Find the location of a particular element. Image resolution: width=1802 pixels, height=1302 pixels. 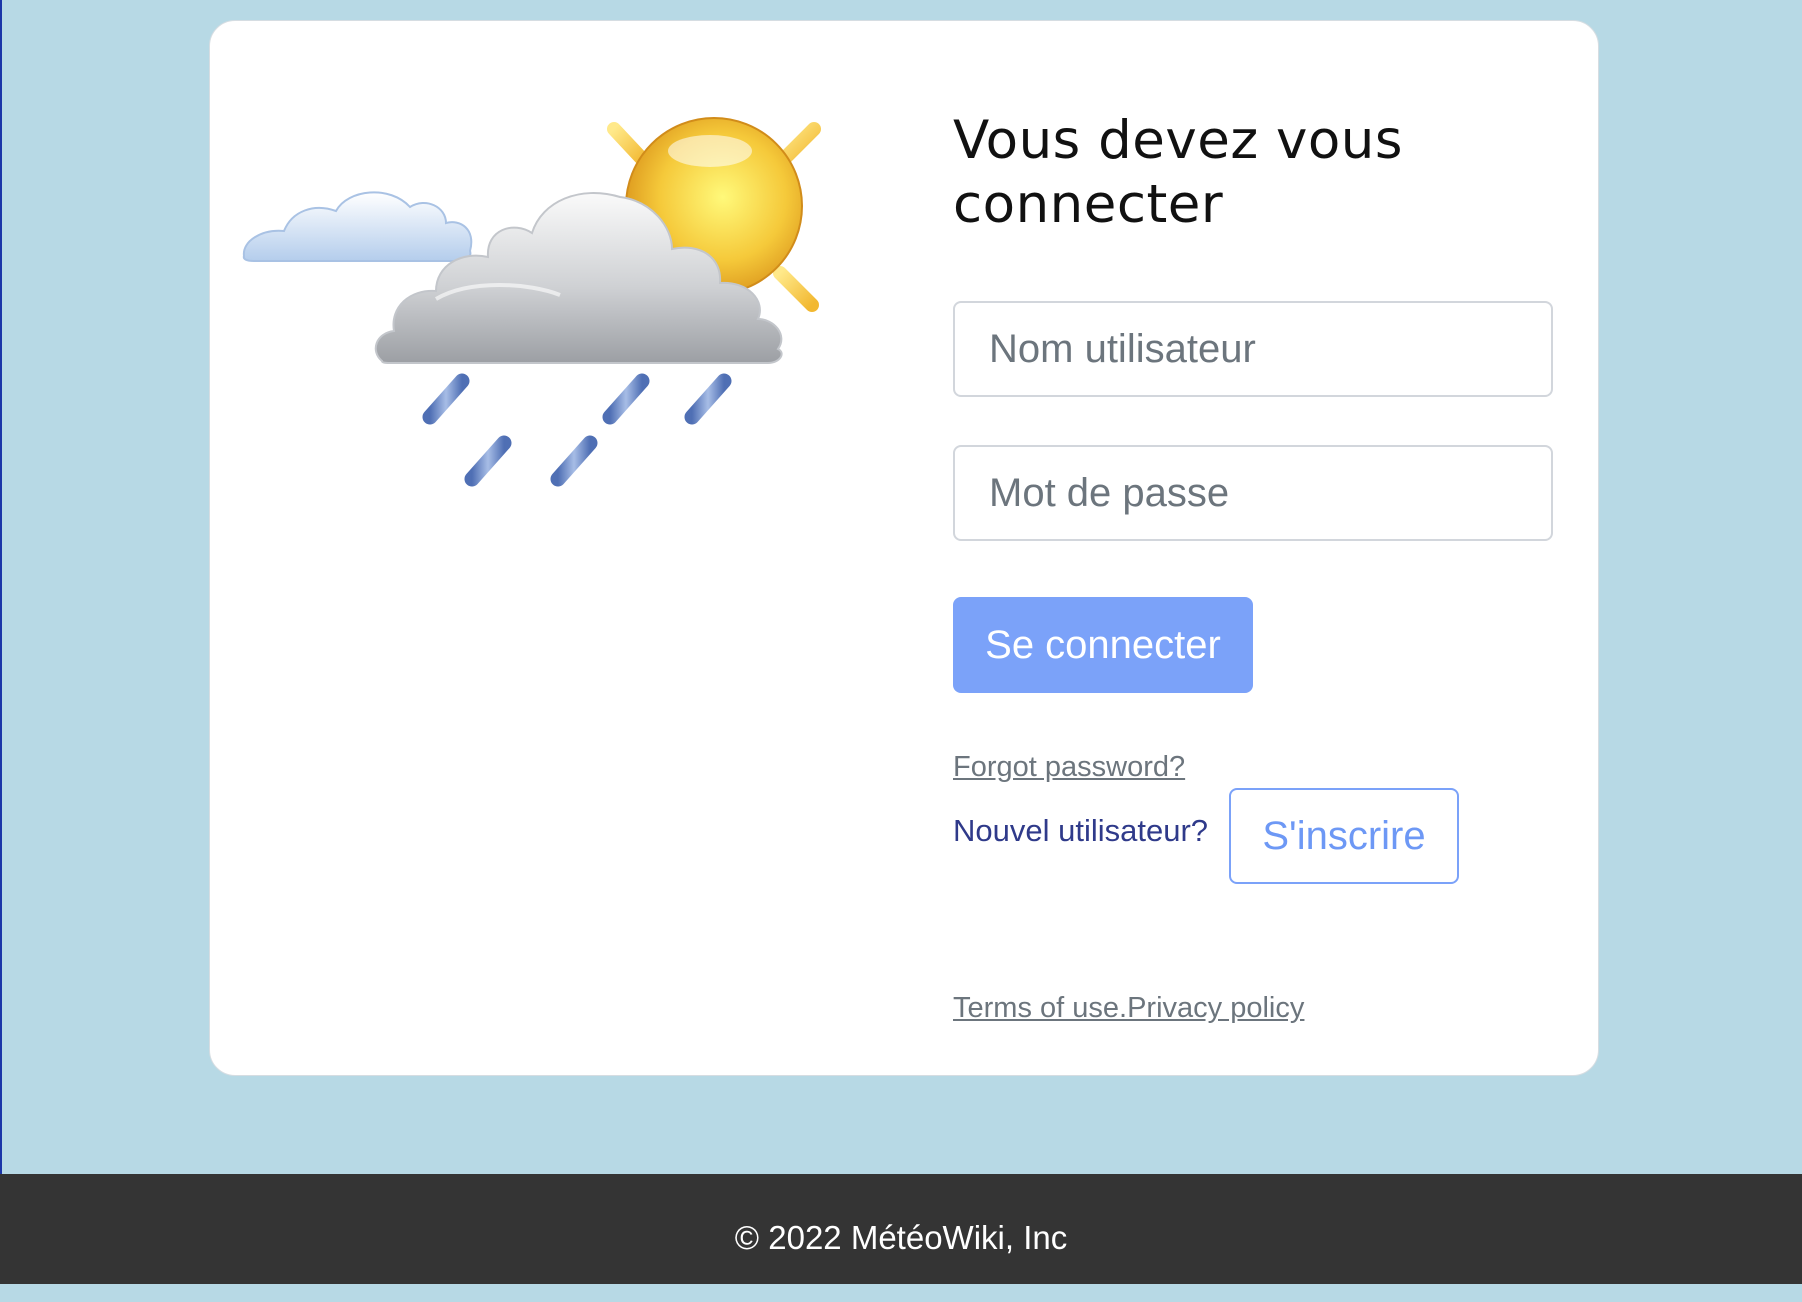

privacy-policy-link: Privacy policy is located at coordinates (1215, 1008).